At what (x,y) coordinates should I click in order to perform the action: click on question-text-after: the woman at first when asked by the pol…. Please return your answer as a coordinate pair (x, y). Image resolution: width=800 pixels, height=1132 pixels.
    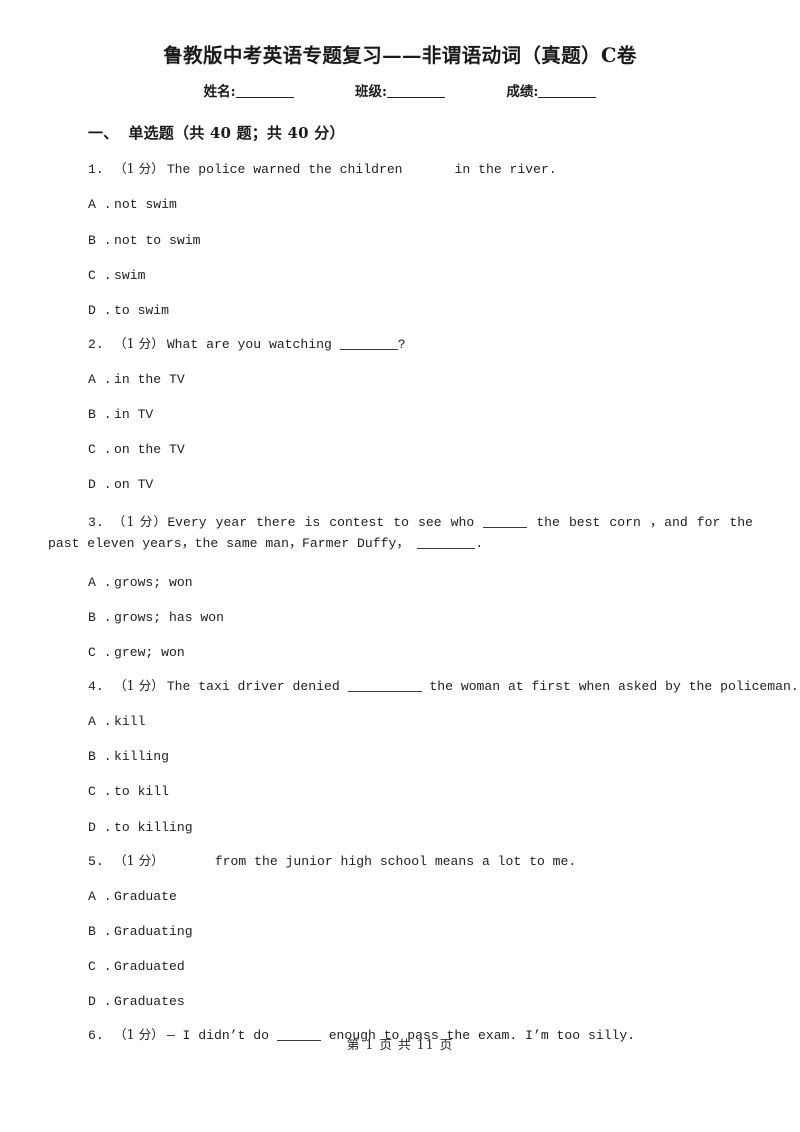
    Looking at the image, I should click on (614, 687).